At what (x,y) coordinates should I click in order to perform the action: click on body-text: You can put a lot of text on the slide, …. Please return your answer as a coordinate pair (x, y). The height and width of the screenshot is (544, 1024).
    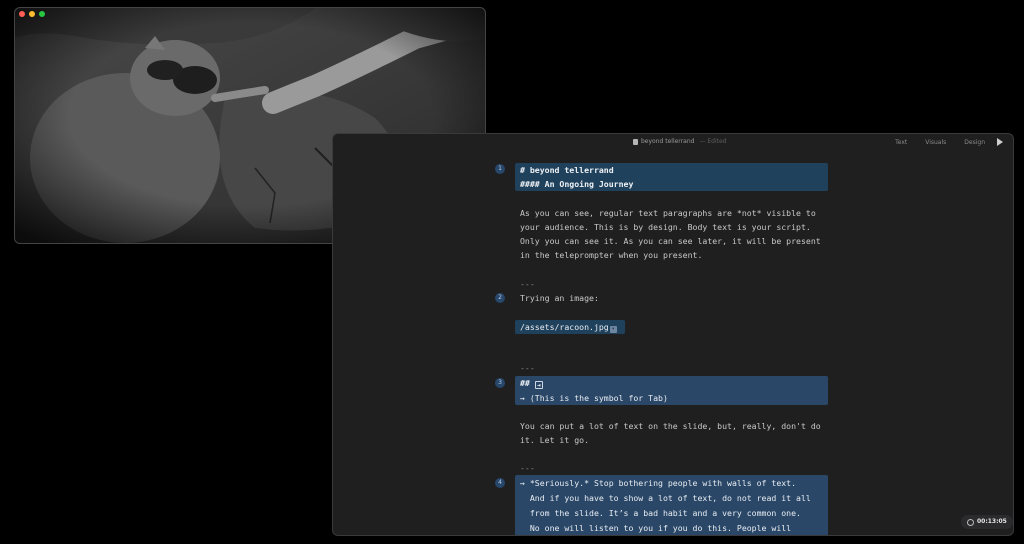
    Looking at the image, I should click on (670, 426).